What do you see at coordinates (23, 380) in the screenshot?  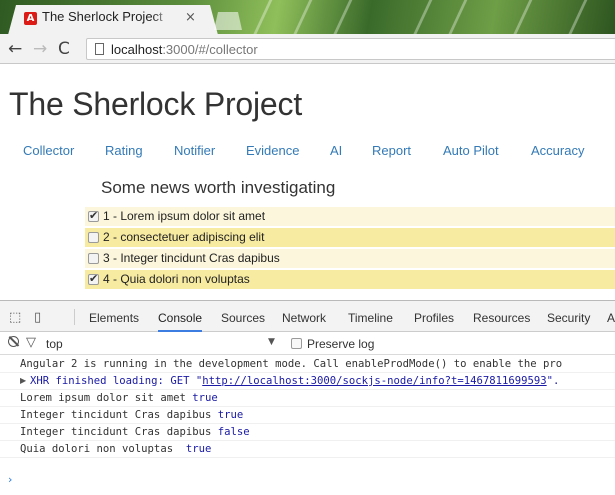 I see `expand-triangle-icon: ▶` at bounding box center [23, 380].